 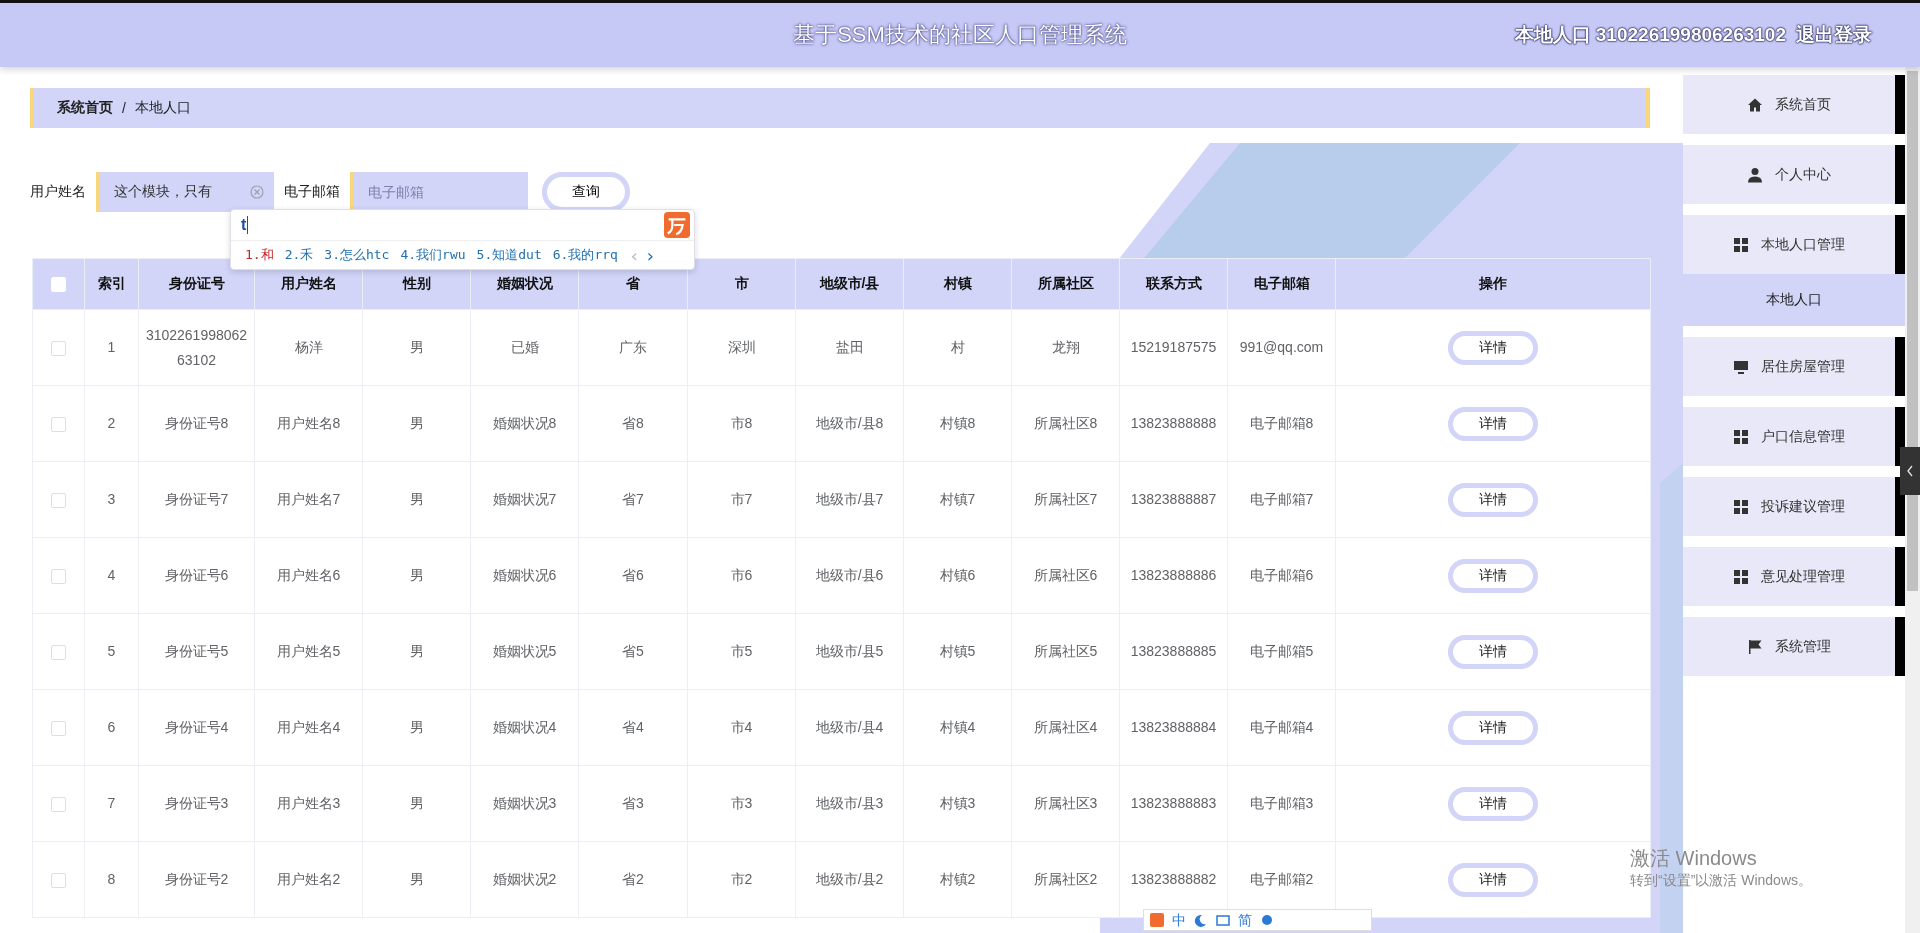 What do you see at coordinates (357, 255) in the screenshot?
I see `ime-candidate: 3.怎么htc` at bounding box center [357, 255].